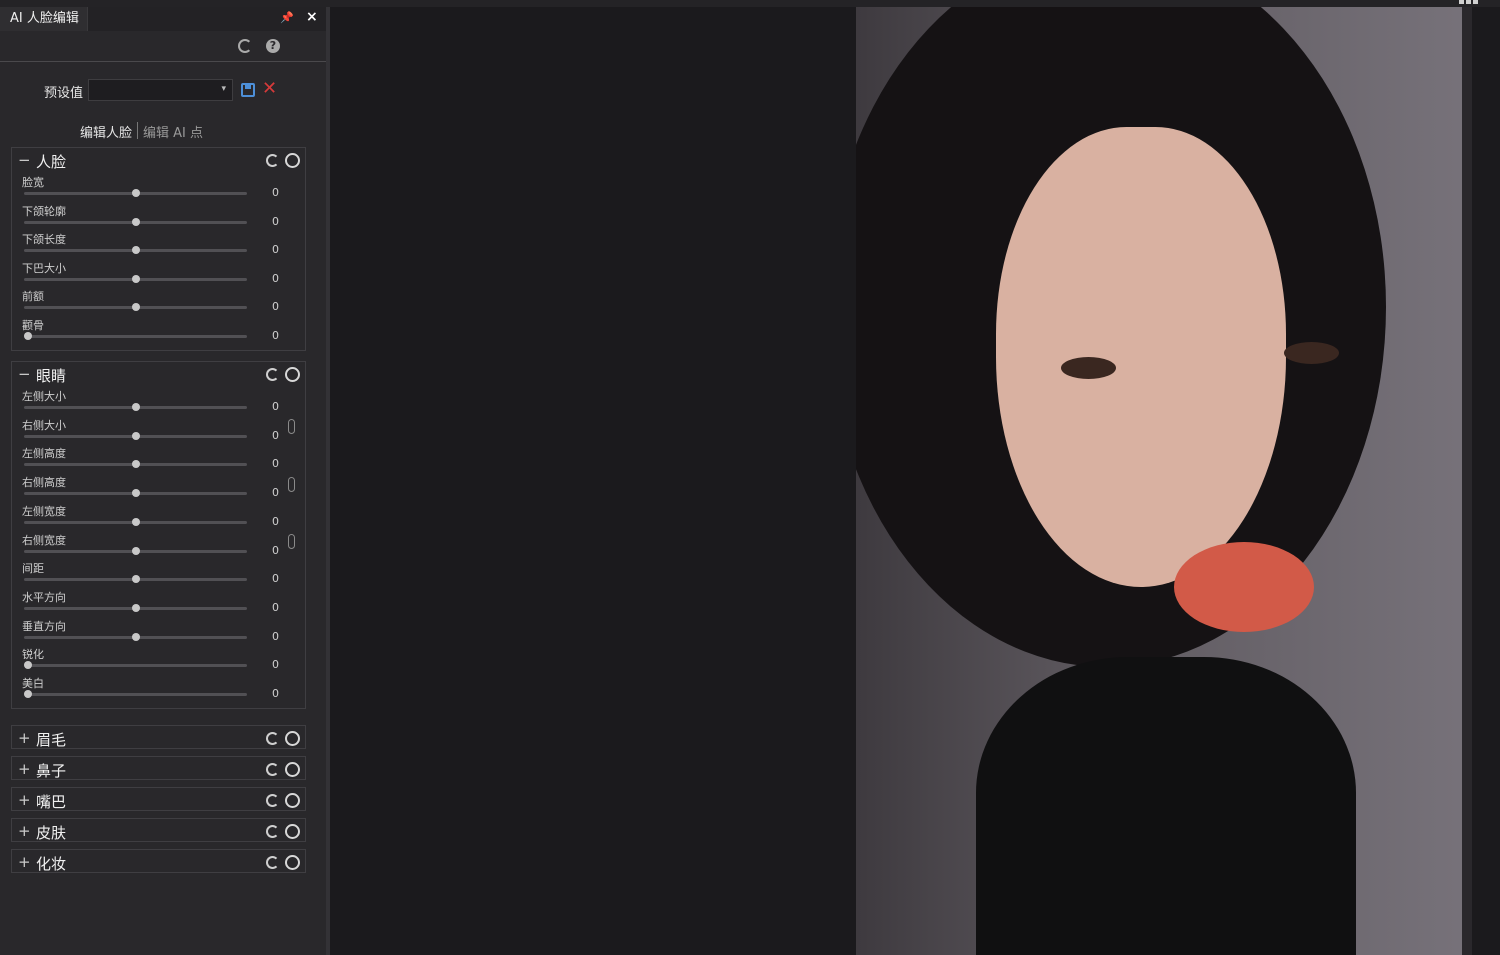  Describe the element at coordinates (33, 182) in the screenshot. I see `slider-label: 脸宽` at that location.